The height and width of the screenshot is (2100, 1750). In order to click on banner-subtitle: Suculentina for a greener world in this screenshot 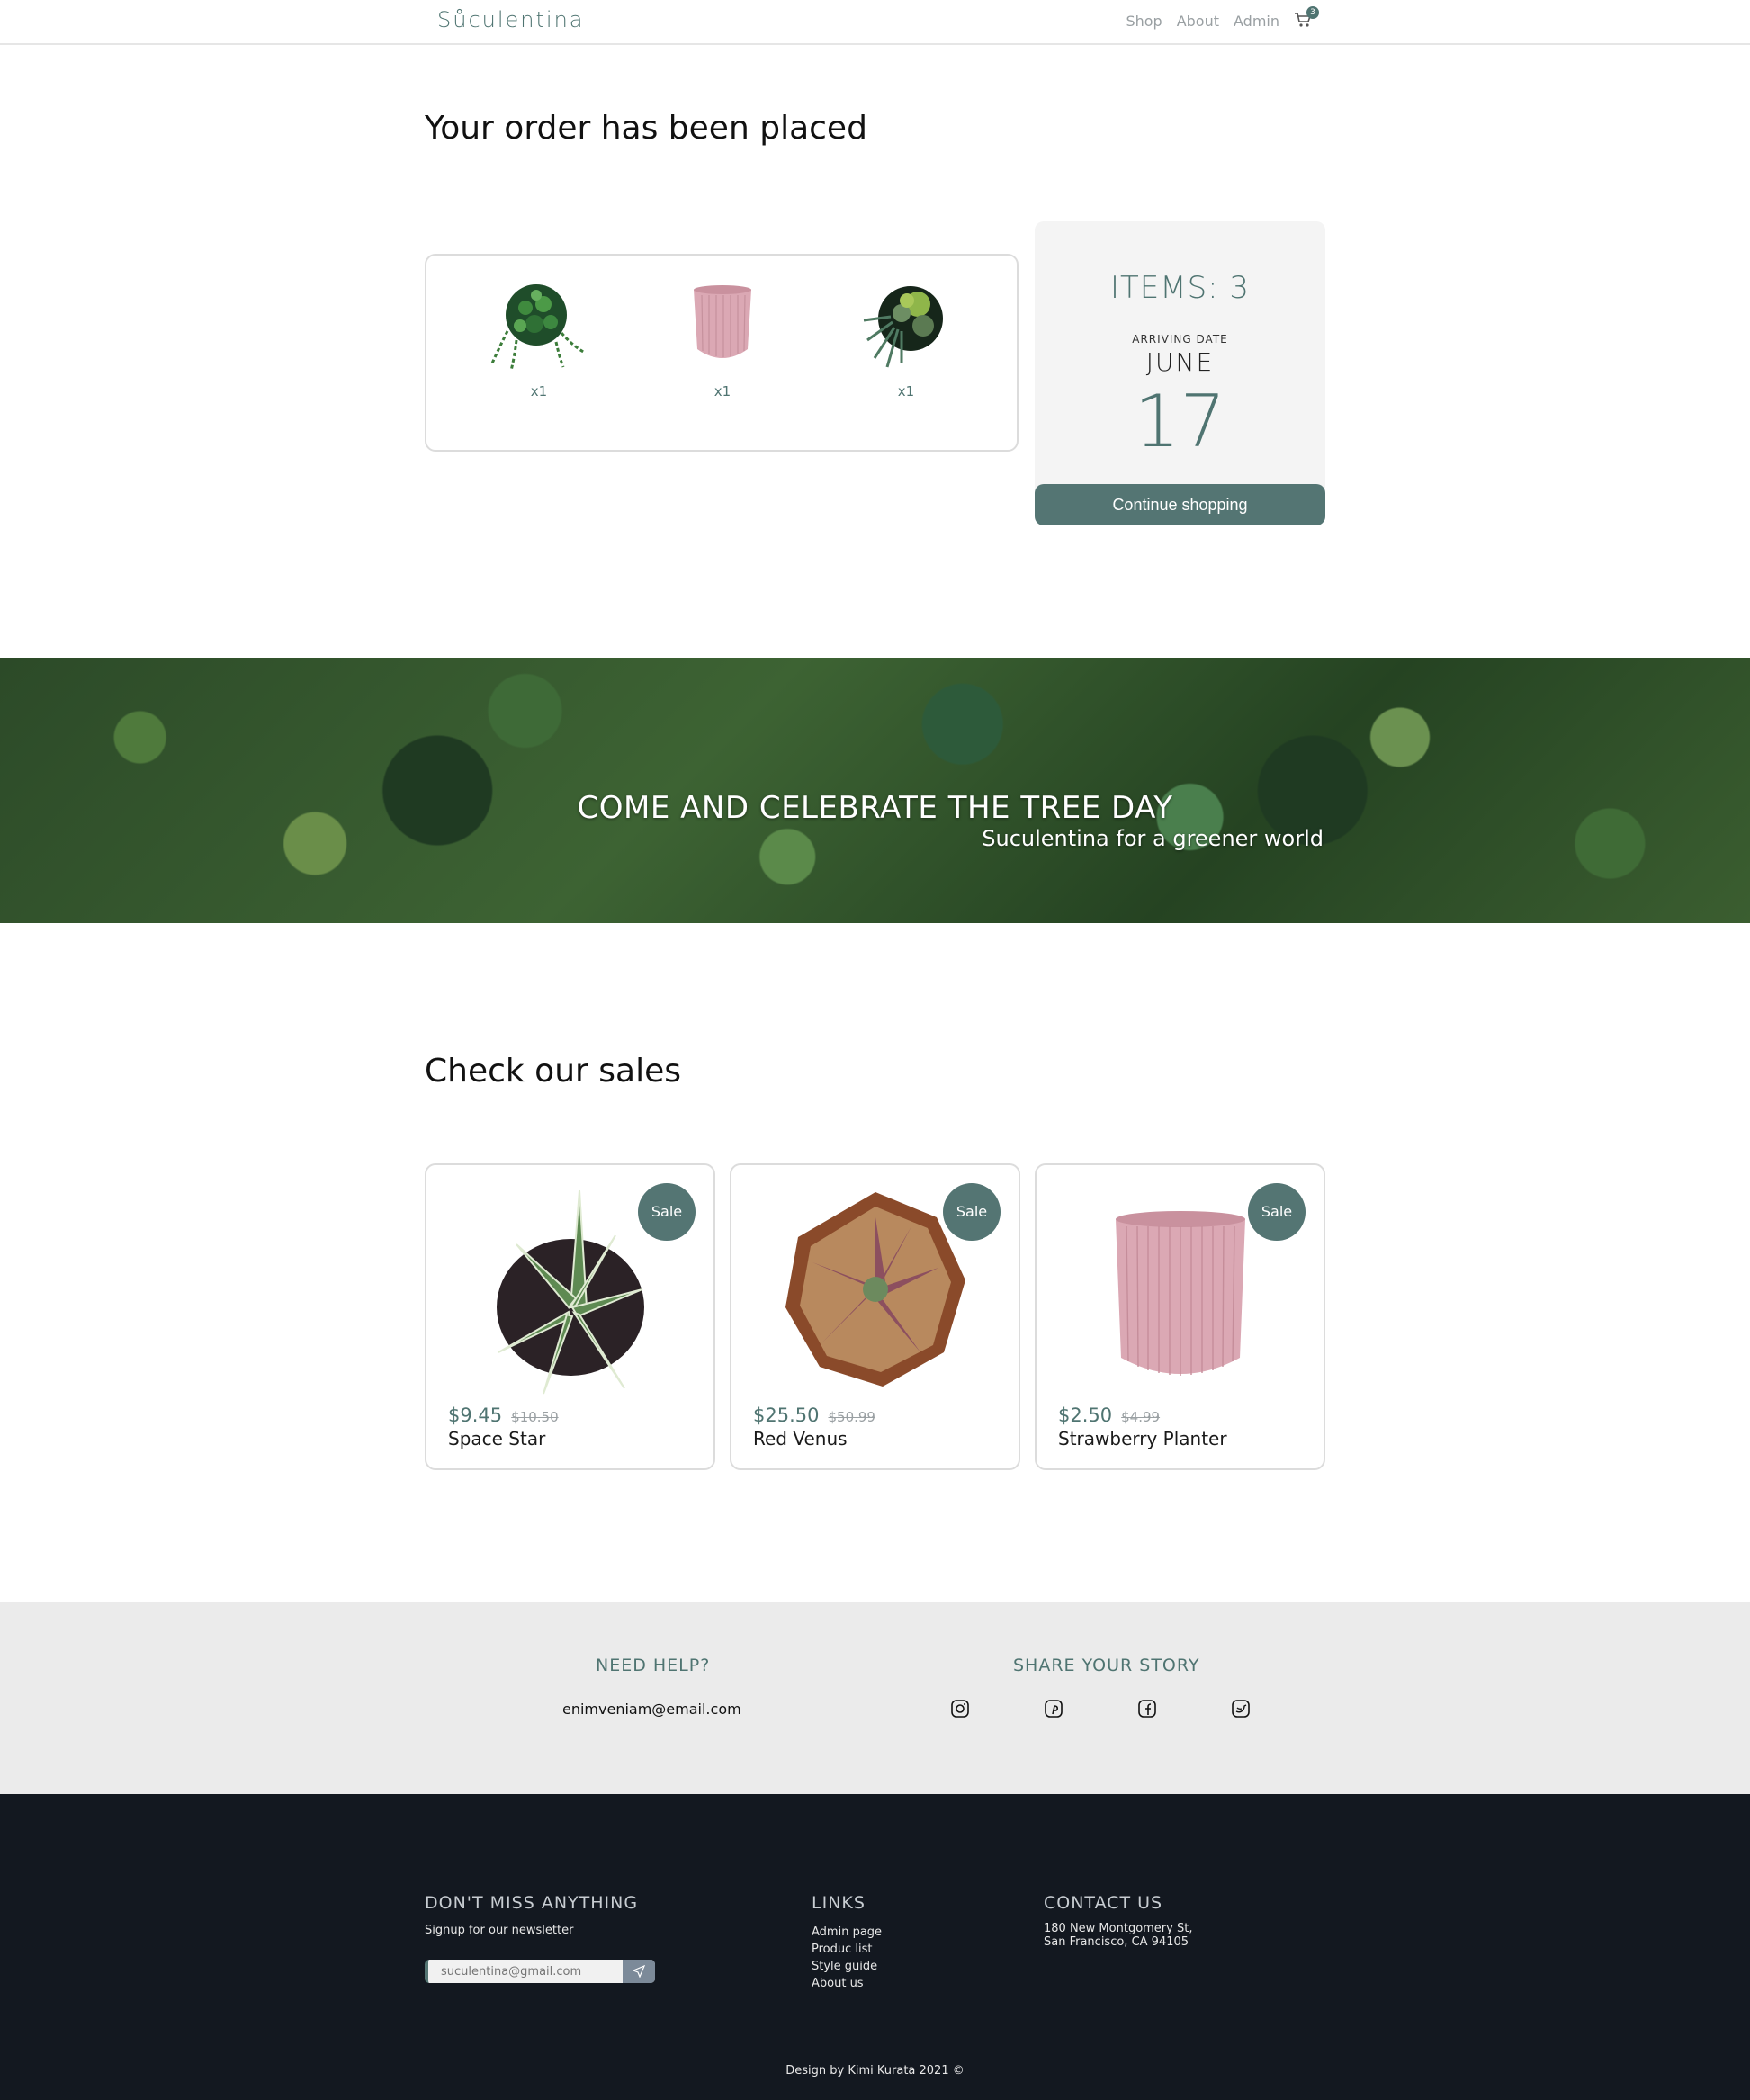, I will do `click(1153, 838)`.